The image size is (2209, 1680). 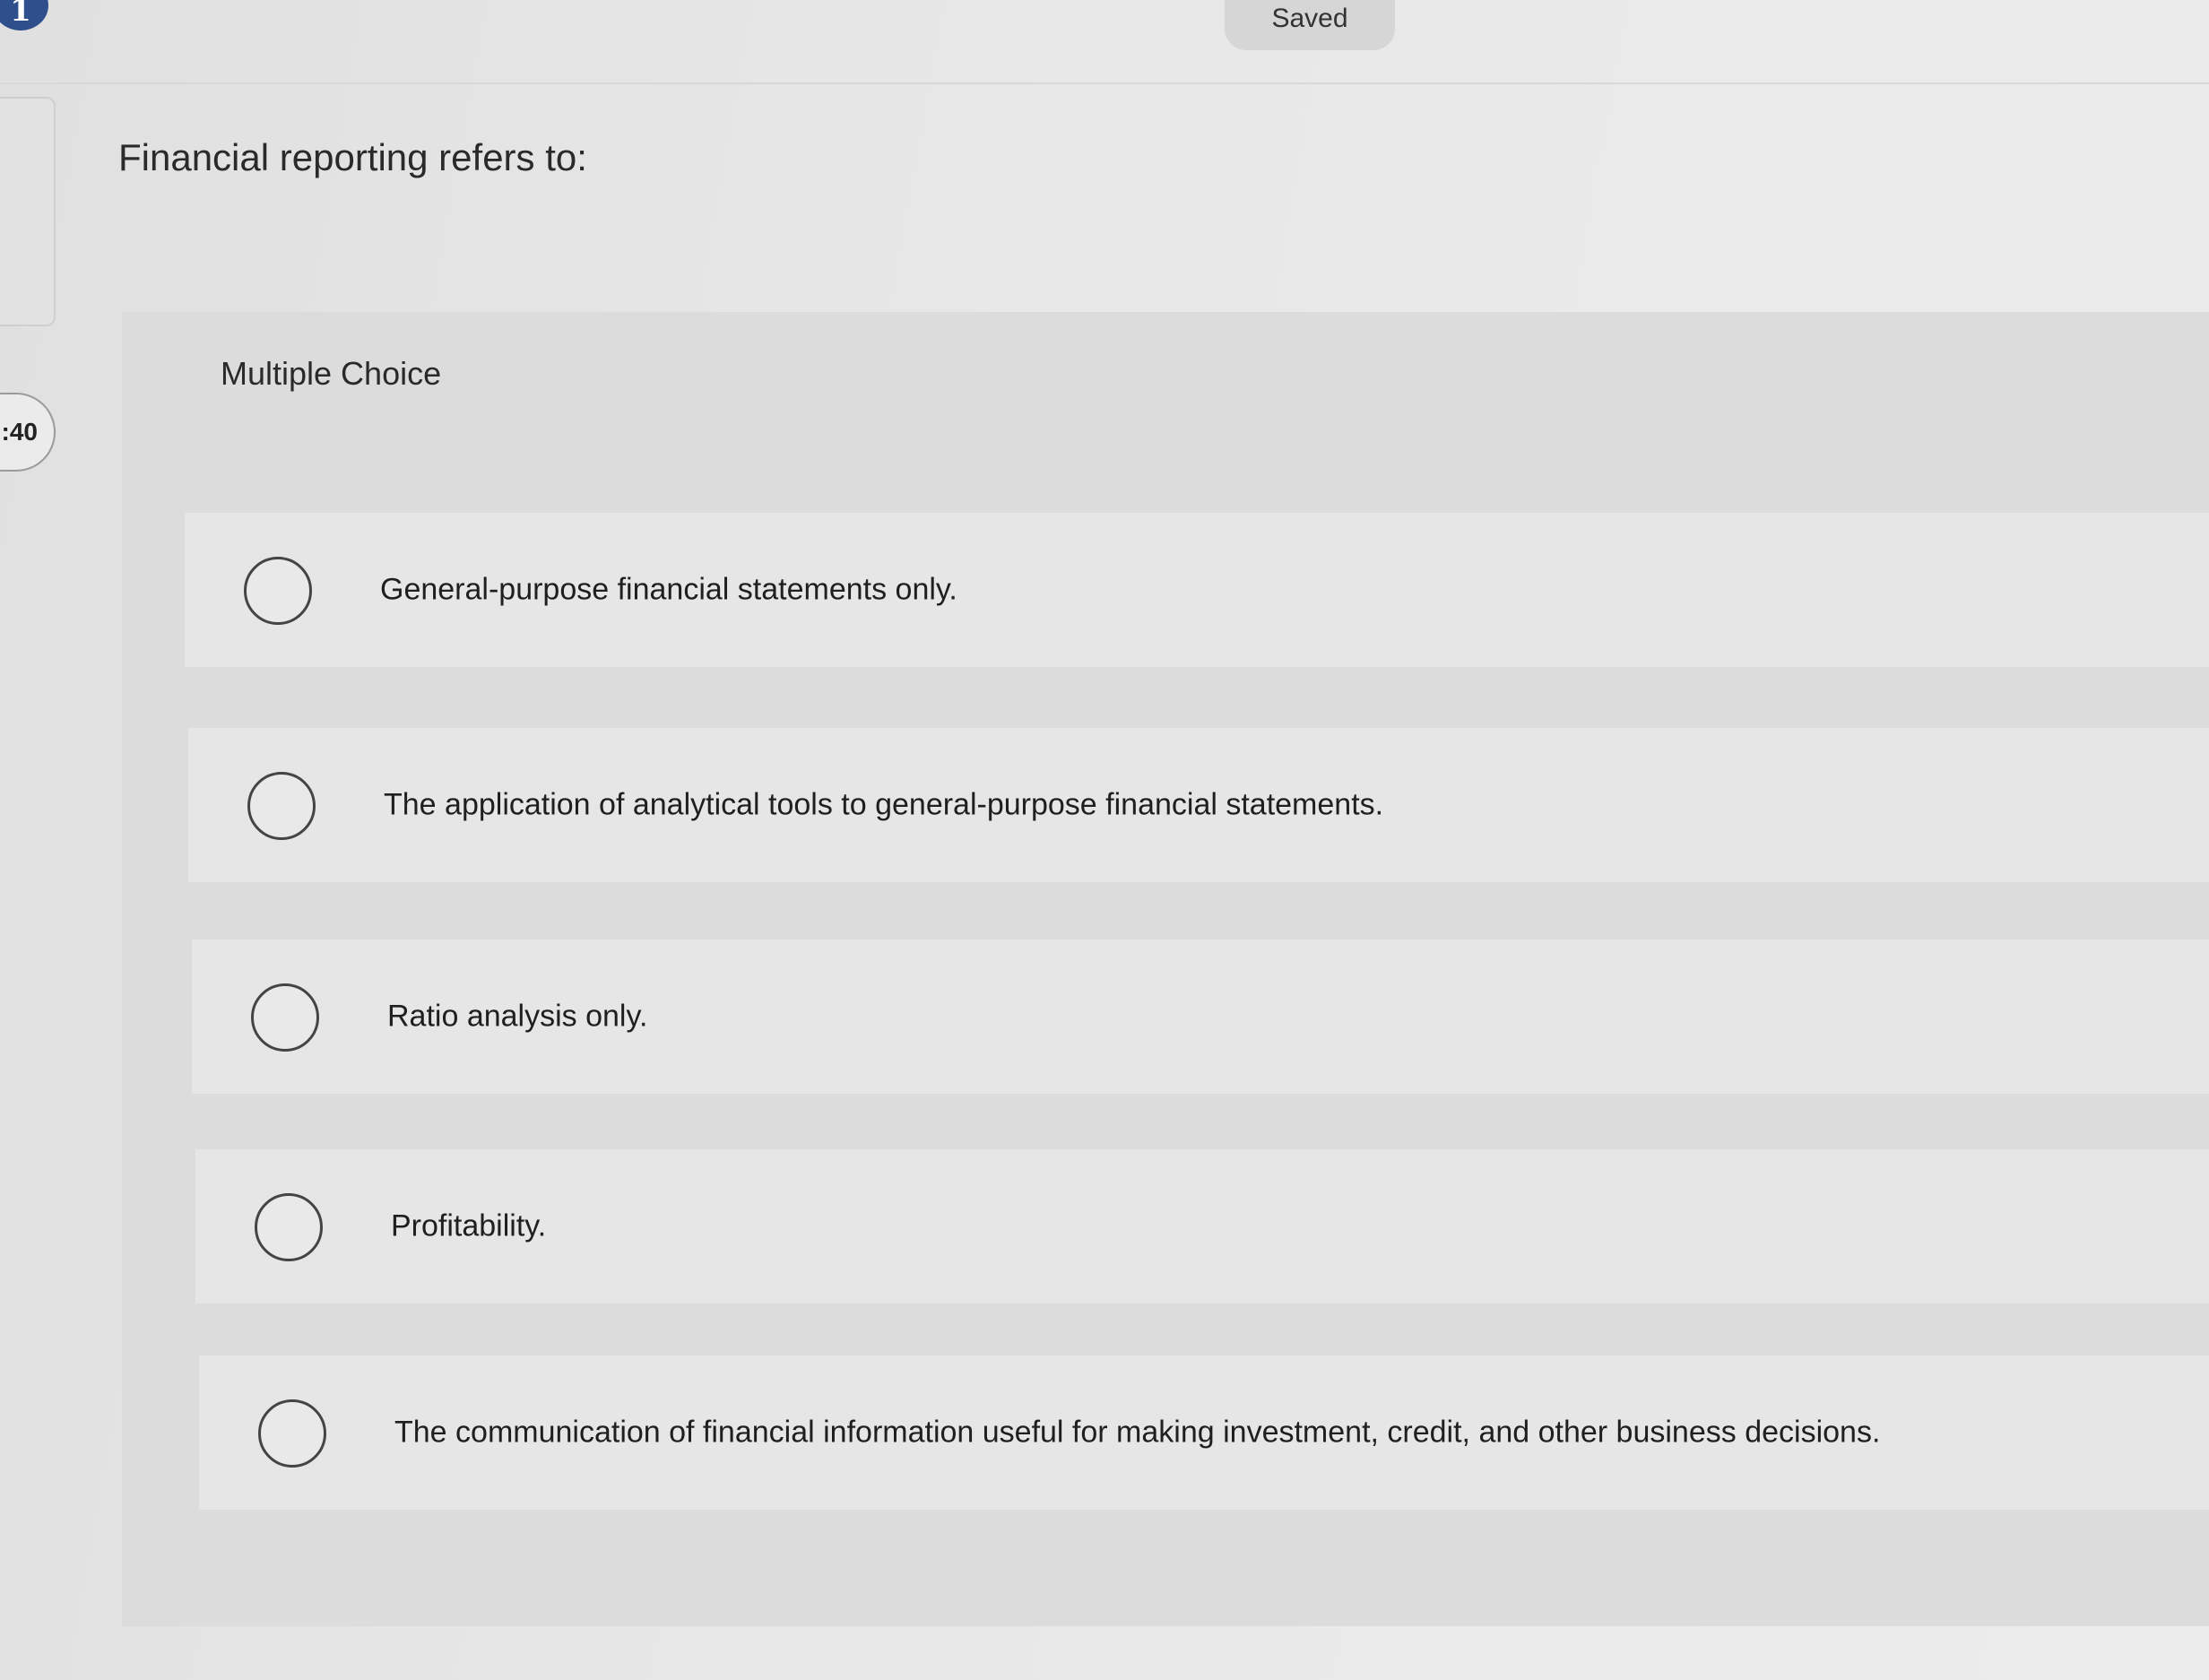 What do you see at coordinates (1310, 18) in the screenshot?
I see `saved-status-text: Saved` at bounding box center [1310, 18].